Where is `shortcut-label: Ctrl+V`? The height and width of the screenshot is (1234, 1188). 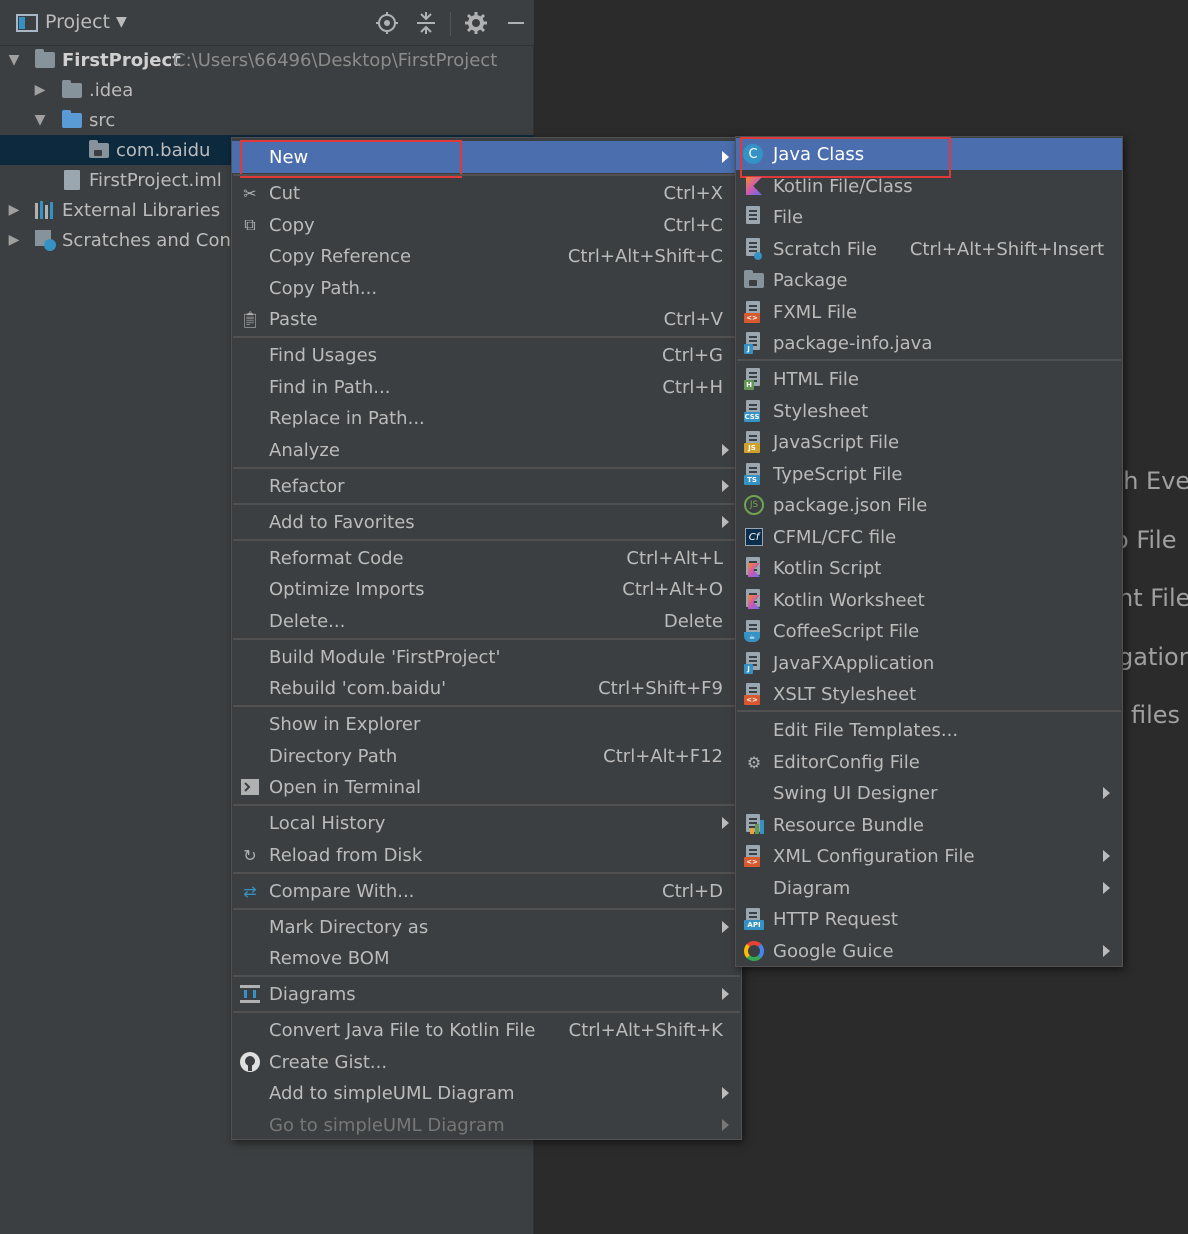
shortcut-label: Ctrl+V is located at coordinates (693, 319).